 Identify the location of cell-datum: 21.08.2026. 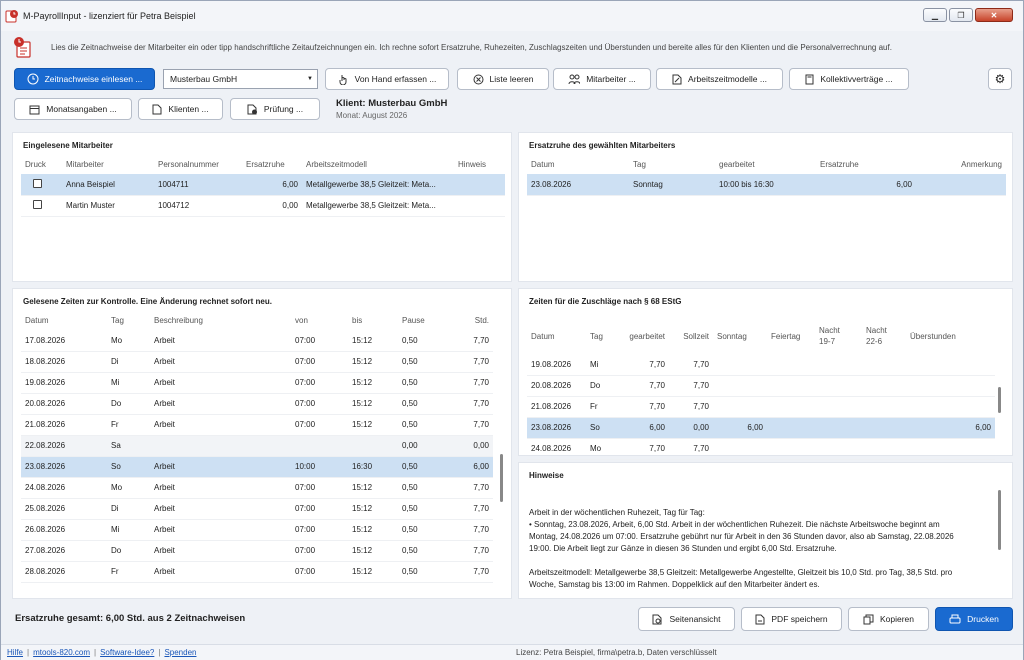
(64, 425).